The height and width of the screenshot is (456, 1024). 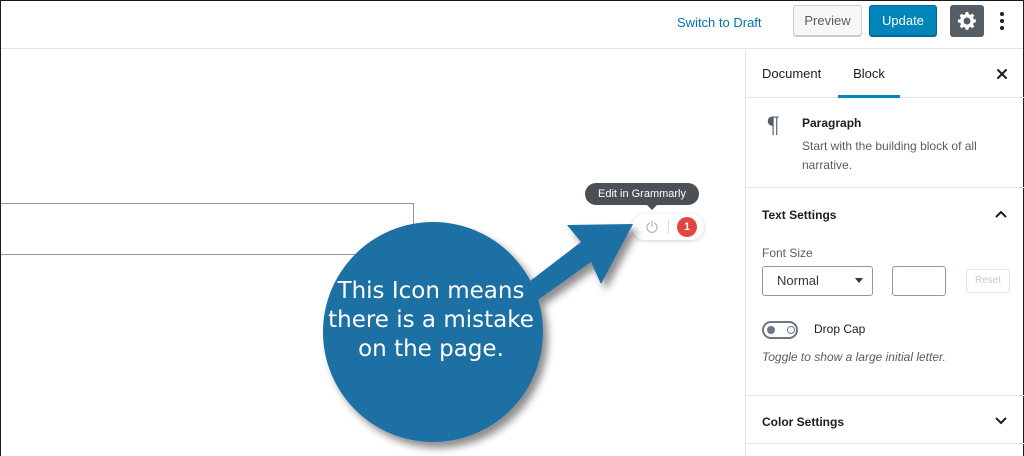 I want to click on toggle-off-indicator, so click(x=791, y=330).